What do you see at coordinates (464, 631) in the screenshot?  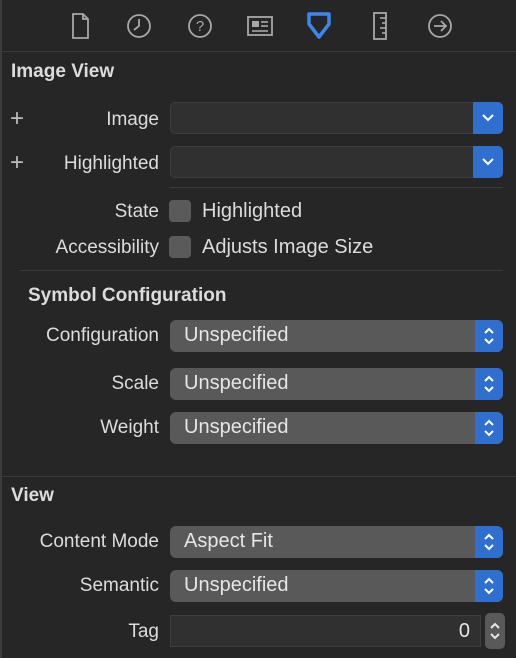 I see `tag-field-value: 0` at bounding box center [464, 631].